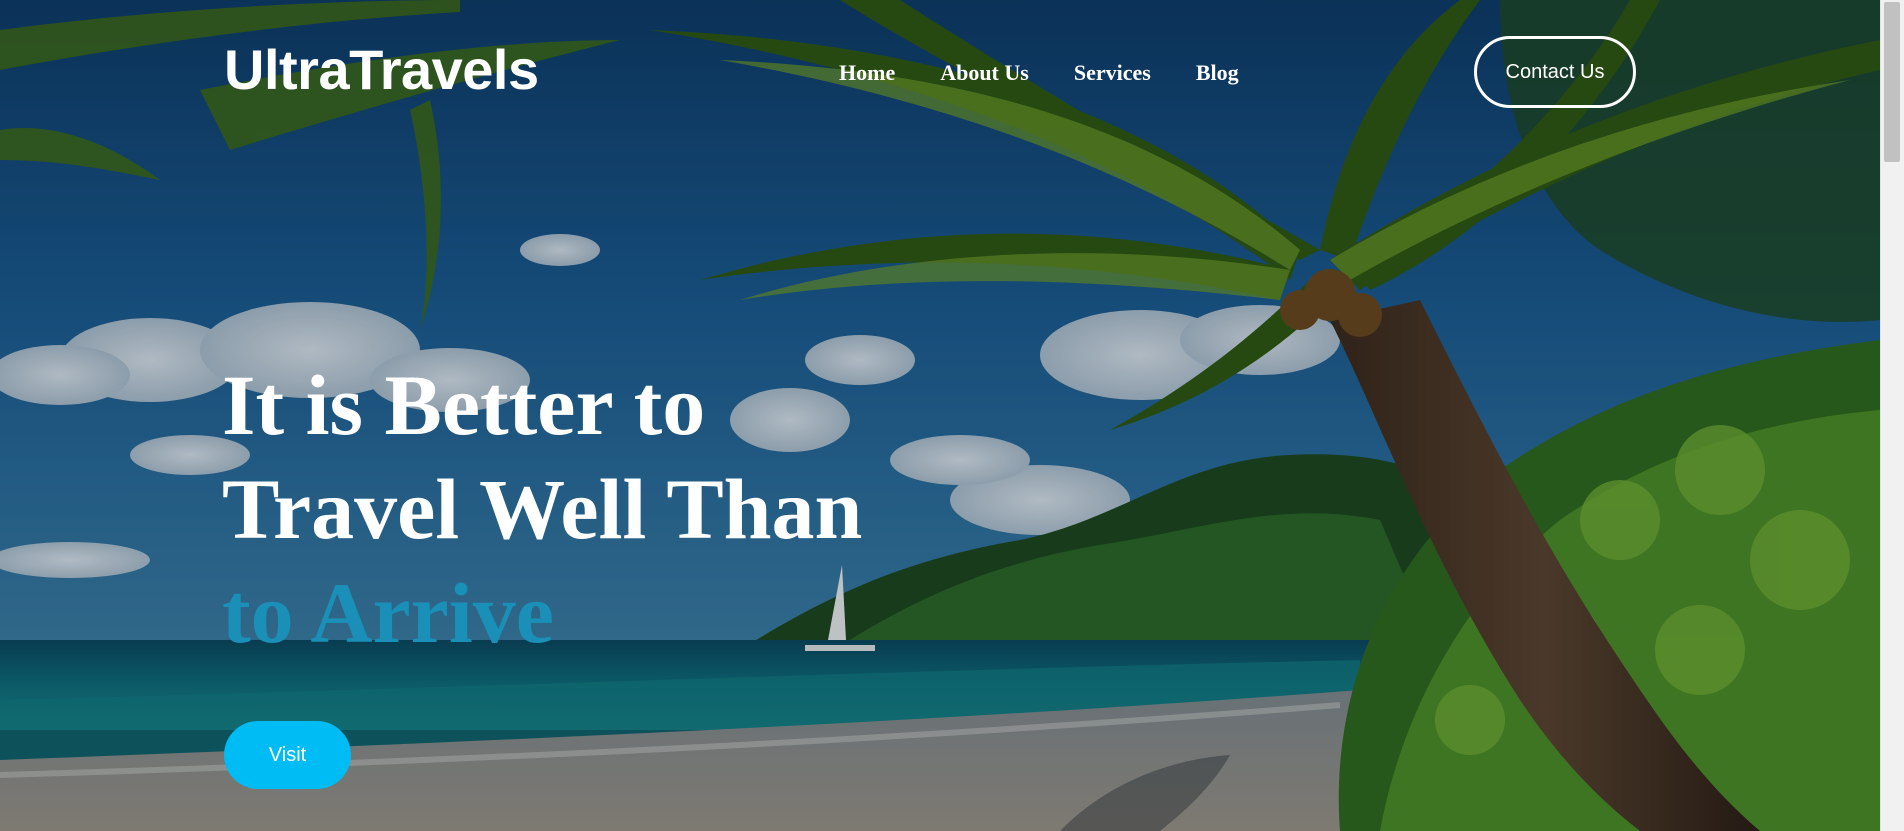  Describe the element at coordinates (1217, 73) in the screenshot. I see `nav-link-blog: Blog` at that location.